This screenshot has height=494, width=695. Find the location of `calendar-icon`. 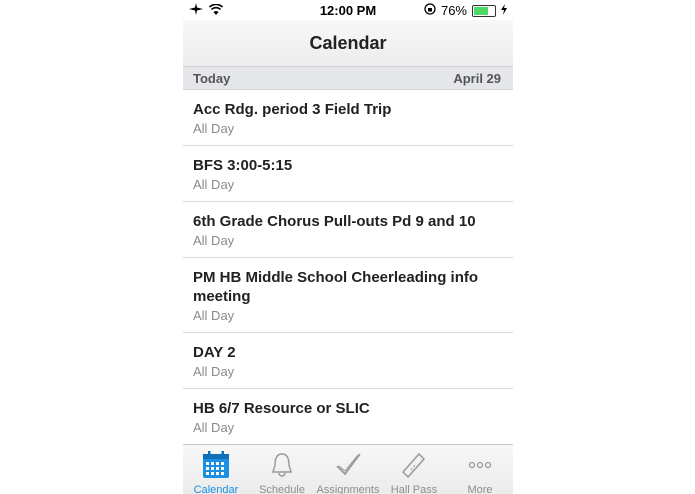

calendar-icon is located at coordinates (216, 466).